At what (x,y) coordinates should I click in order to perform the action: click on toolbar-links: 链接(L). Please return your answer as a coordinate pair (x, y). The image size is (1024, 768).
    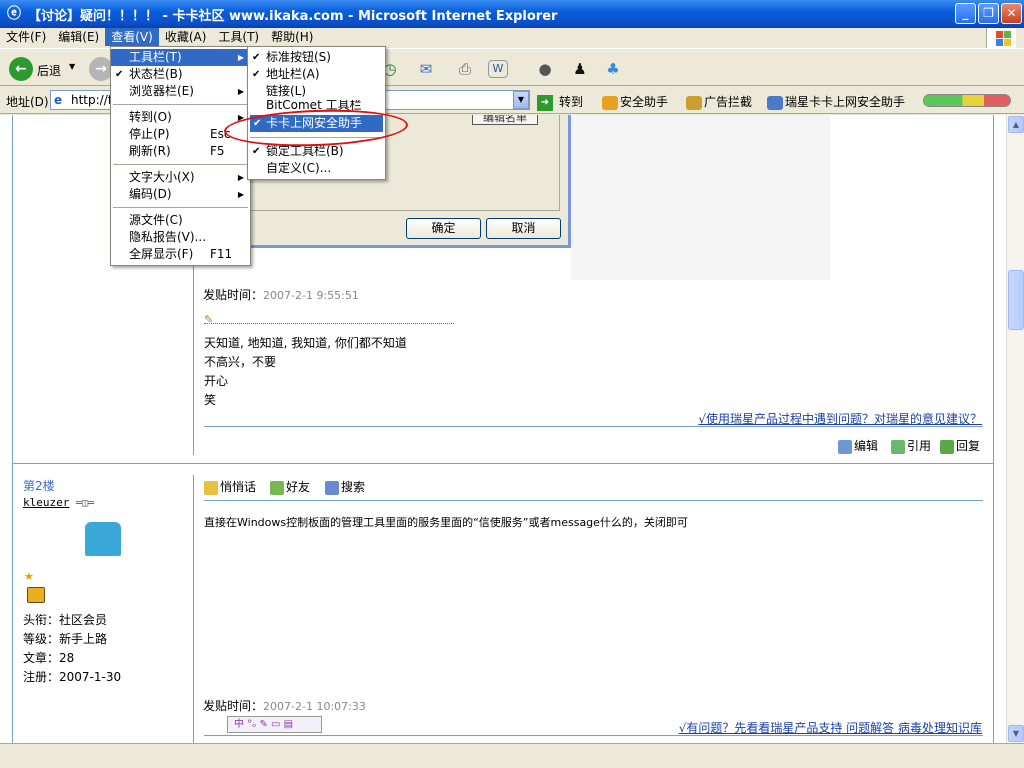
    Looking at the image, I should click on (316, 91).